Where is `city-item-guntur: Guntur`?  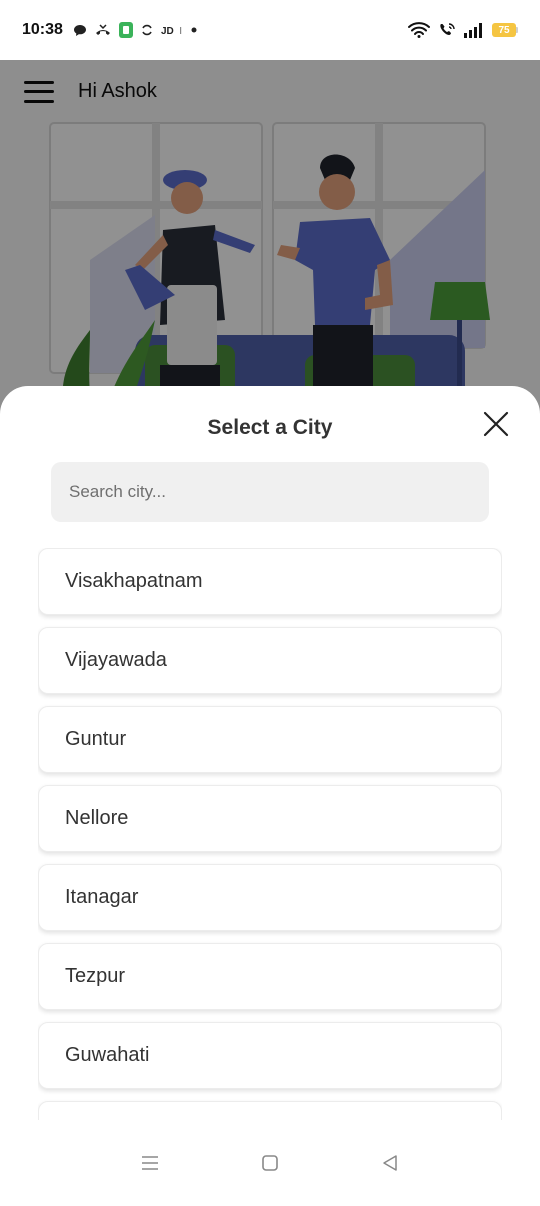 city-item-guntur: Guntur is located at coordinates (270, 739).